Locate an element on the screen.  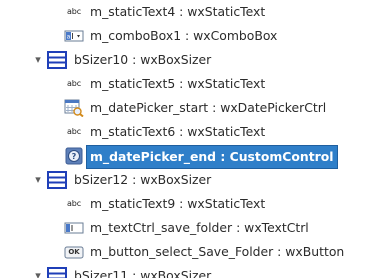
tree-item-label: m_datePicker_start : wxDatePickerCtrl is located at coordinates (208, 107).